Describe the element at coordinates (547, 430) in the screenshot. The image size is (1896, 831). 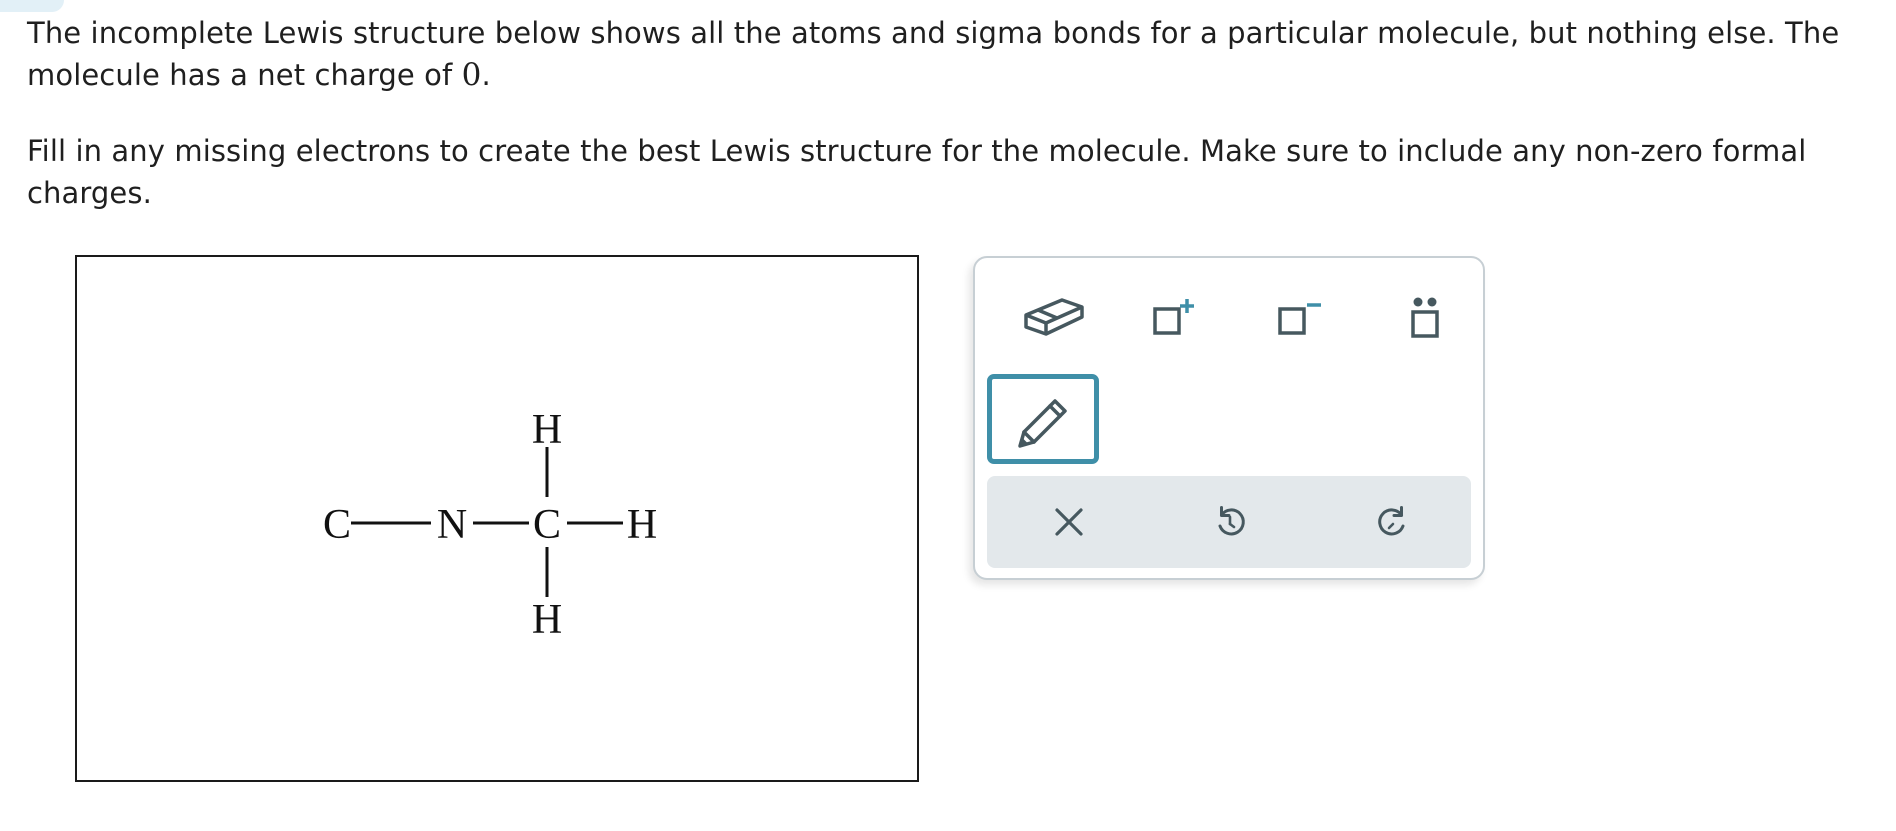
I see `atom-h-top: H` at that location.